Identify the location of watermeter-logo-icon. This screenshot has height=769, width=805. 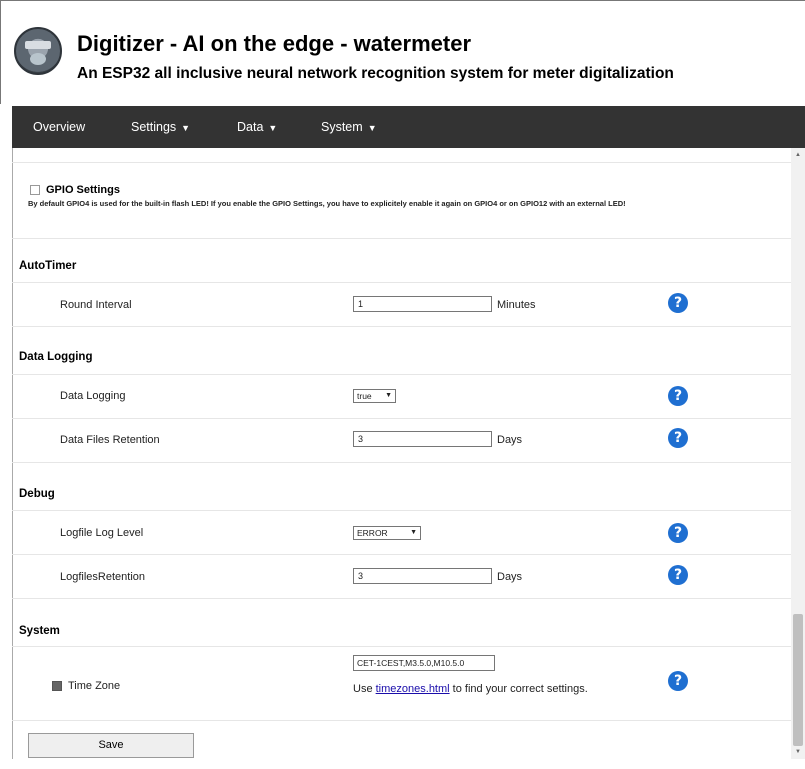
(38, 51).